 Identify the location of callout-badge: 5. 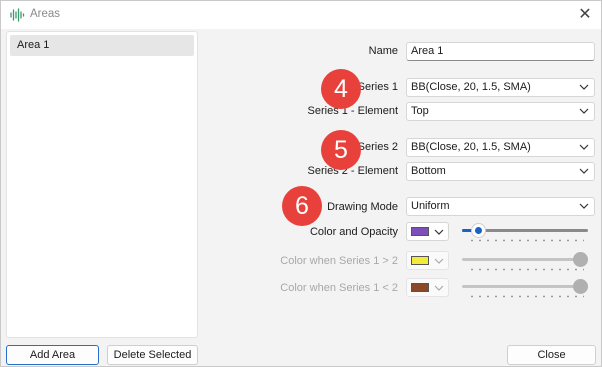
(341, 150).